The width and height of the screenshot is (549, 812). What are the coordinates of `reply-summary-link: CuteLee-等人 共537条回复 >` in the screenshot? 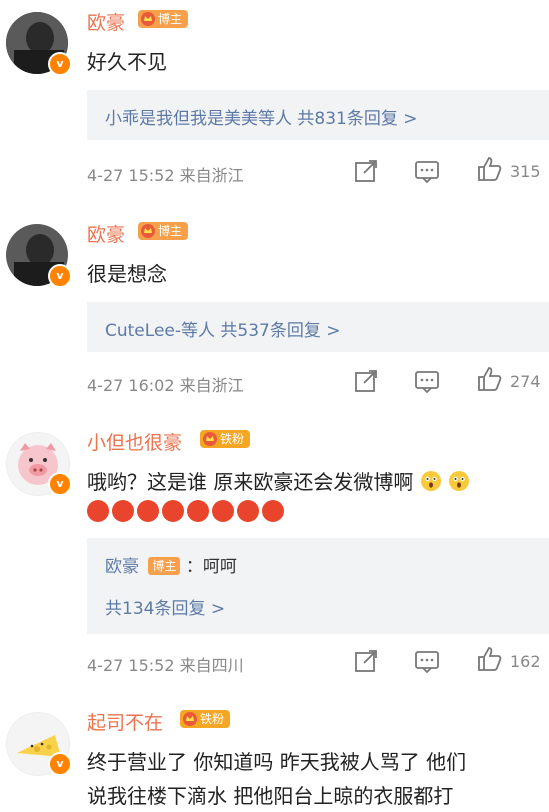 It's located at (223, 328).